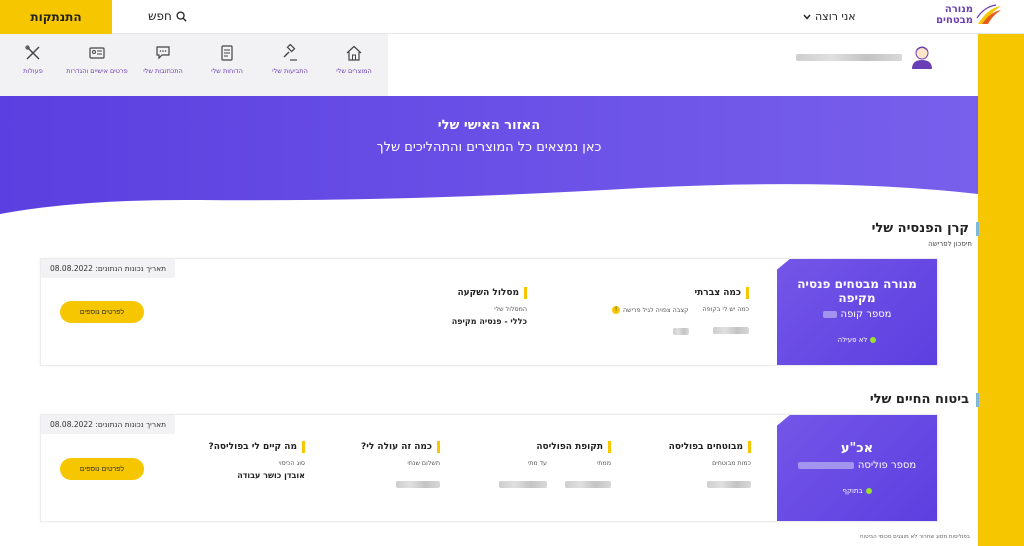 The width and height of the screenshot is (1024, 546). I want to click on nav-label: התכתובות שלי, so click(163, 71).